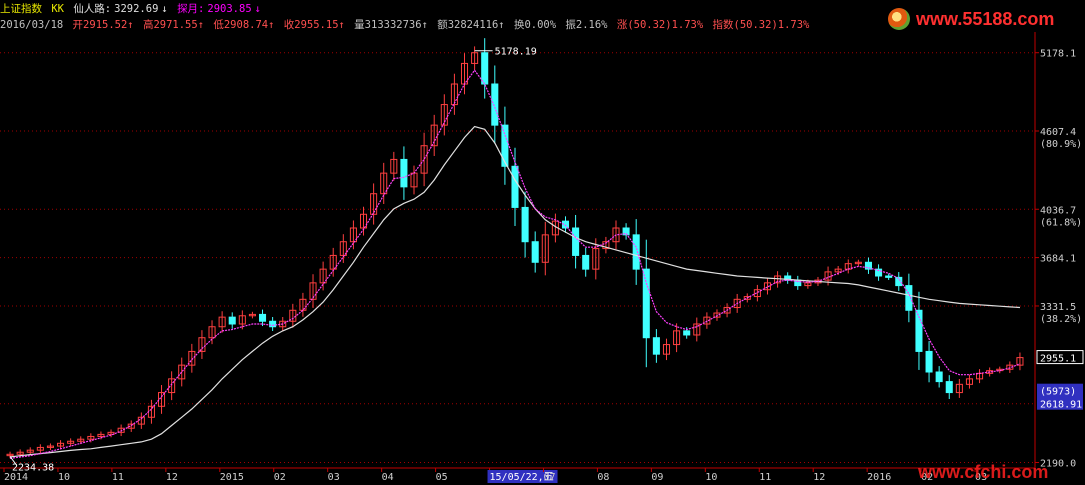 The width and height of the screenshot is (1085, 485). Describe the element at coordinates (1061, 319) in the screenshot. I see `y-tick-pct: (38.2%)` at that location.